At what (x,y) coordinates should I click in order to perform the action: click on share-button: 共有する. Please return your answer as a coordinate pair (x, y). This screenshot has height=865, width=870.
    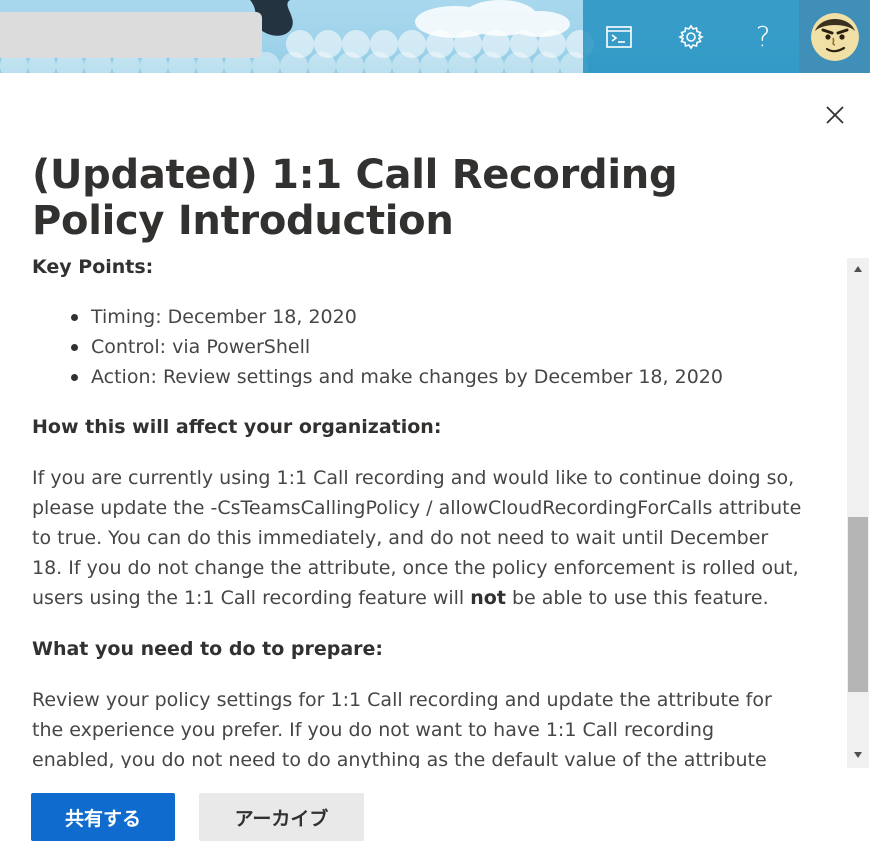
    Looking at the image, I should click on (103, 817).